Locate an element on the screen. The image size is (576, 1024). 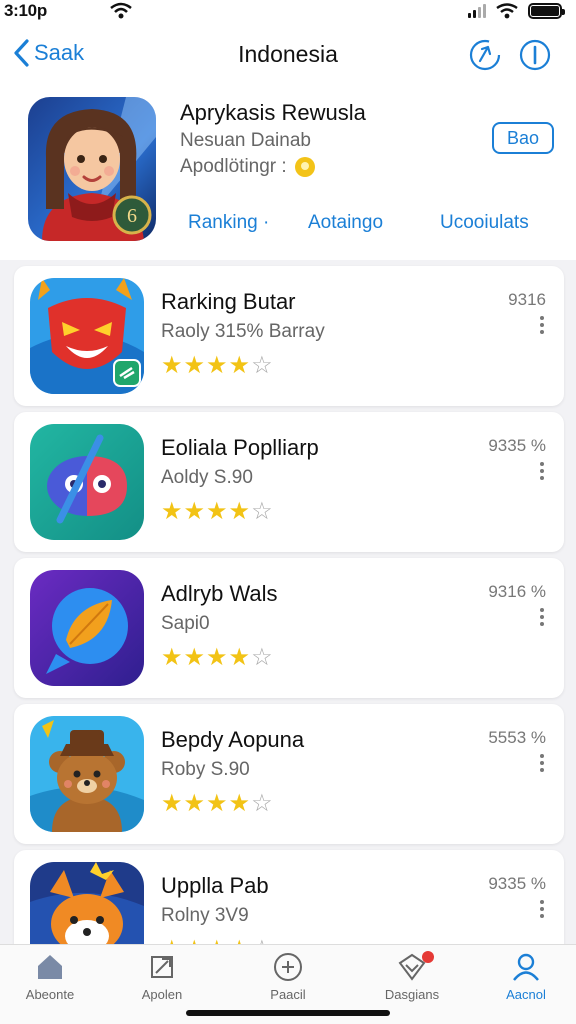
account-icon is located at coordinates (526, 967).